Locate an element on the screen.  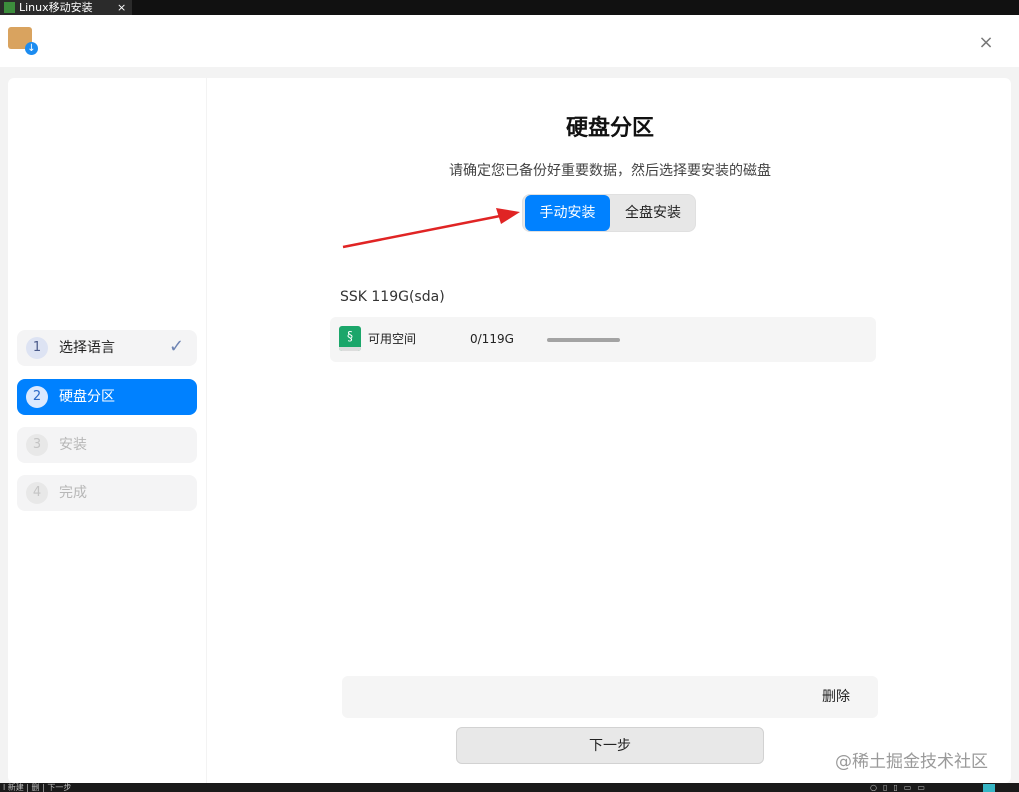
full-disk-install-button: 全盘安装 is located at coordinates (653, 213).